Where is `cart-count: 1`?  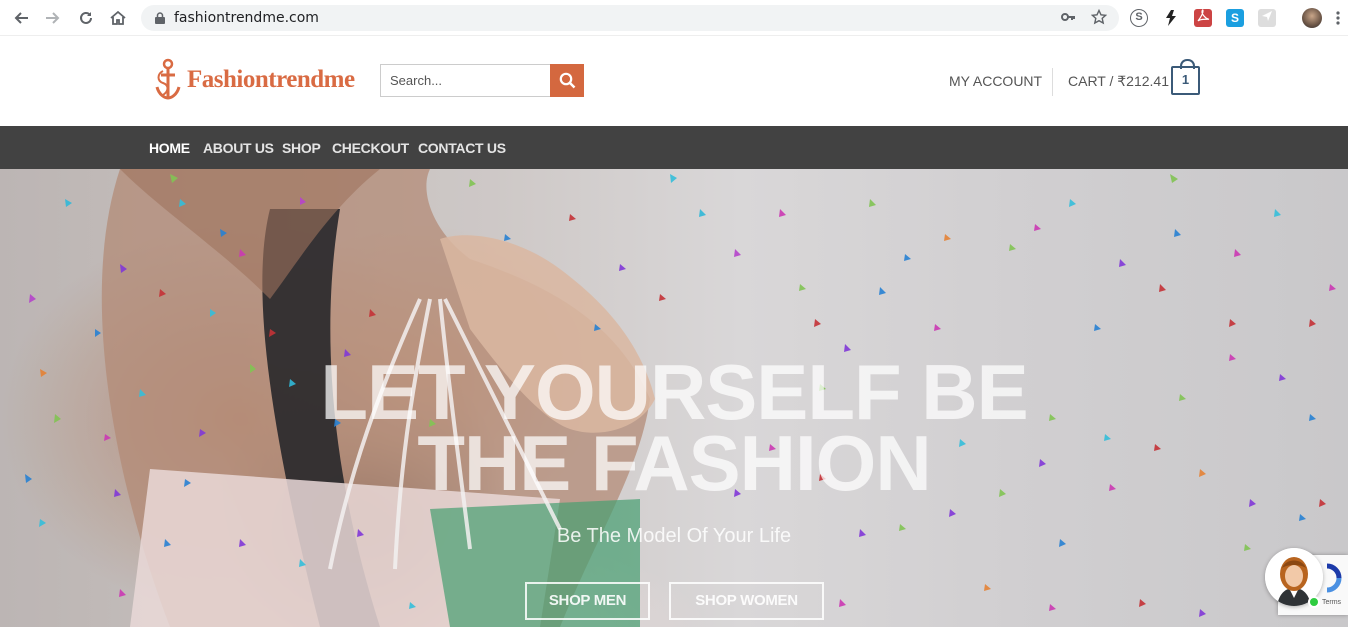
cart-count: 1 is located at coordinates (1185, 79).